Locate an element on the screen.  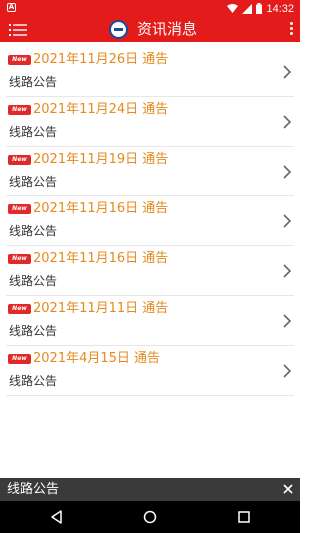
list-item: New 2021年11月24日 通告 线路公告 is located at coordinates (150, 122).